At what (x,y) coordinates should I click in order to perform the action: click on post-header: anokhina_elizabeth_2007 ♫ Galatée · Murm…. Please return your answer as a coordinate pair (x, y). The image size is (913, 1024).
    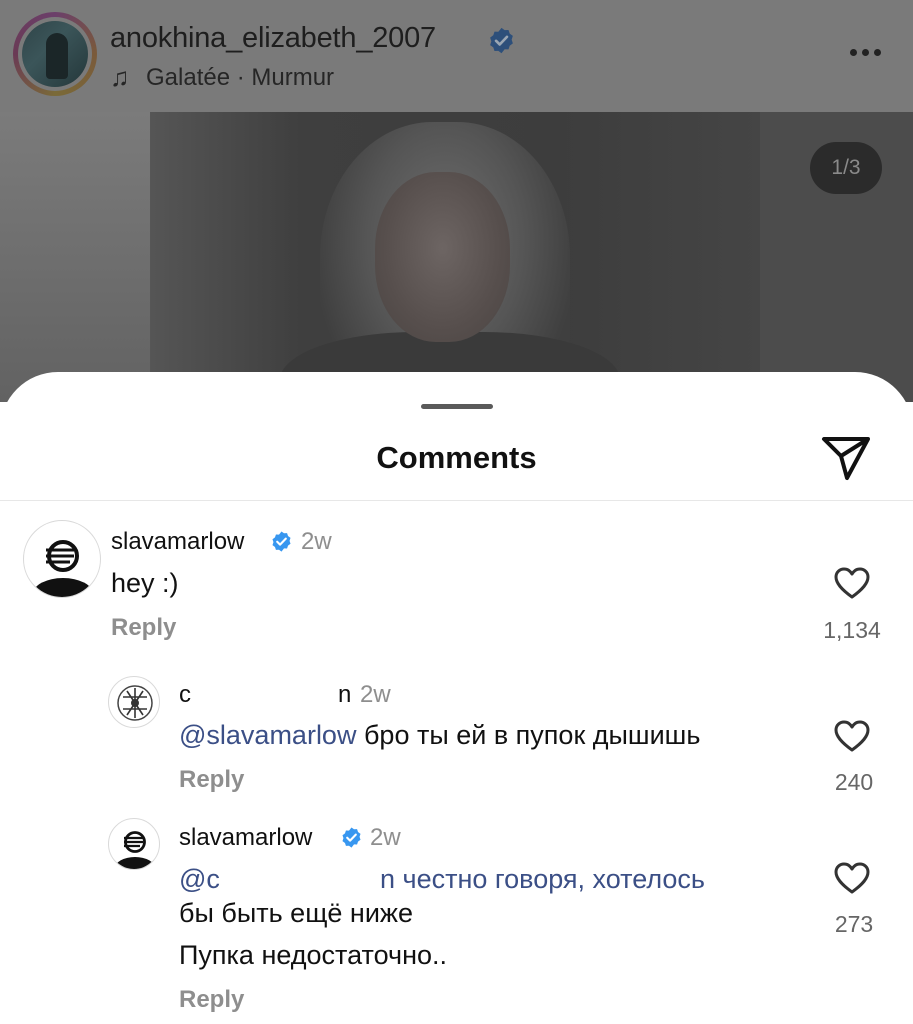
    Looking at the image, I should click on (456, 56).